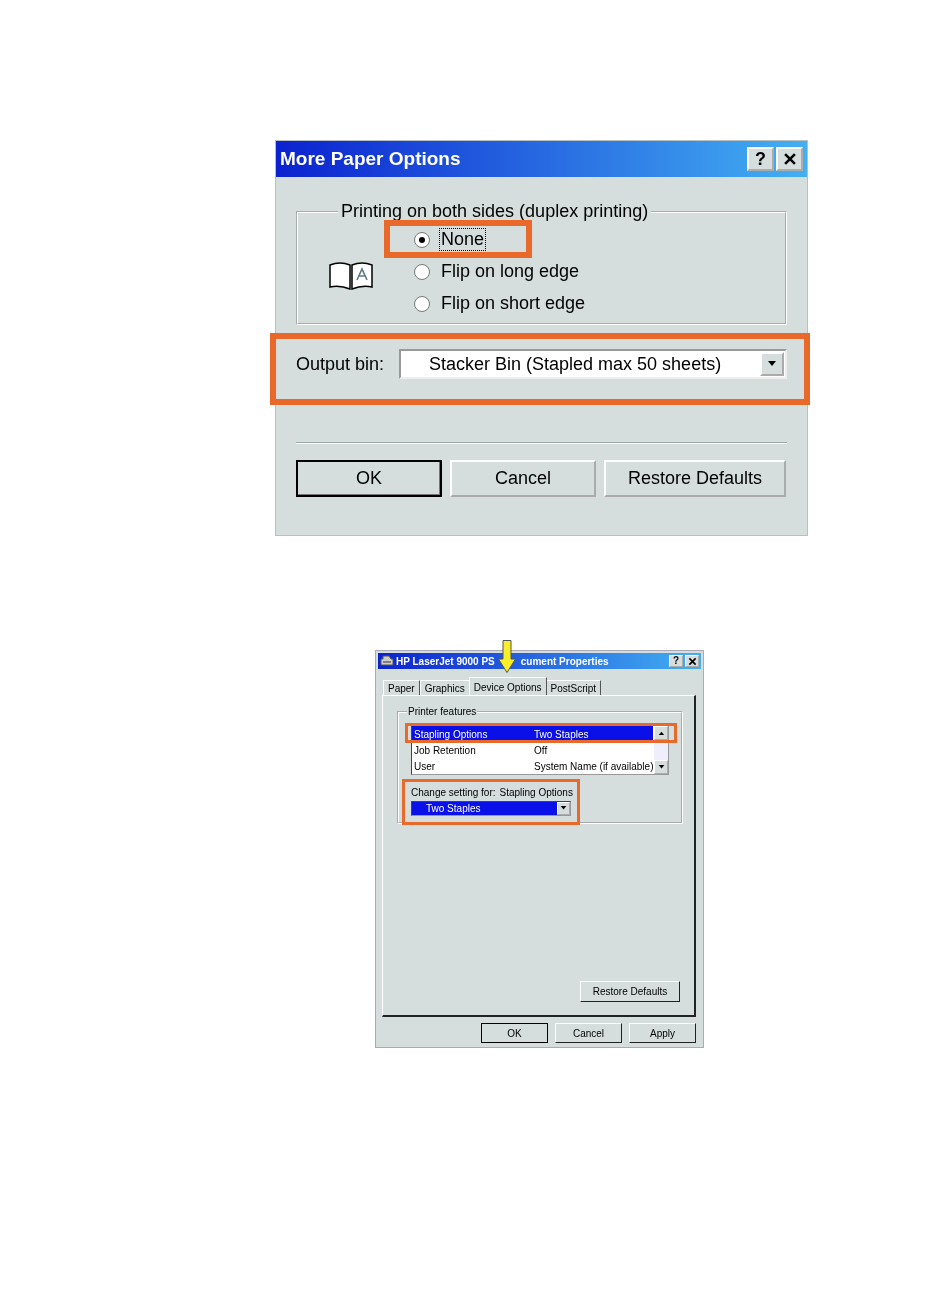  What do you see at coordinates (444, 687) in the screenshot?
I see `tab: Graphics` at bounding box center [444, 687].